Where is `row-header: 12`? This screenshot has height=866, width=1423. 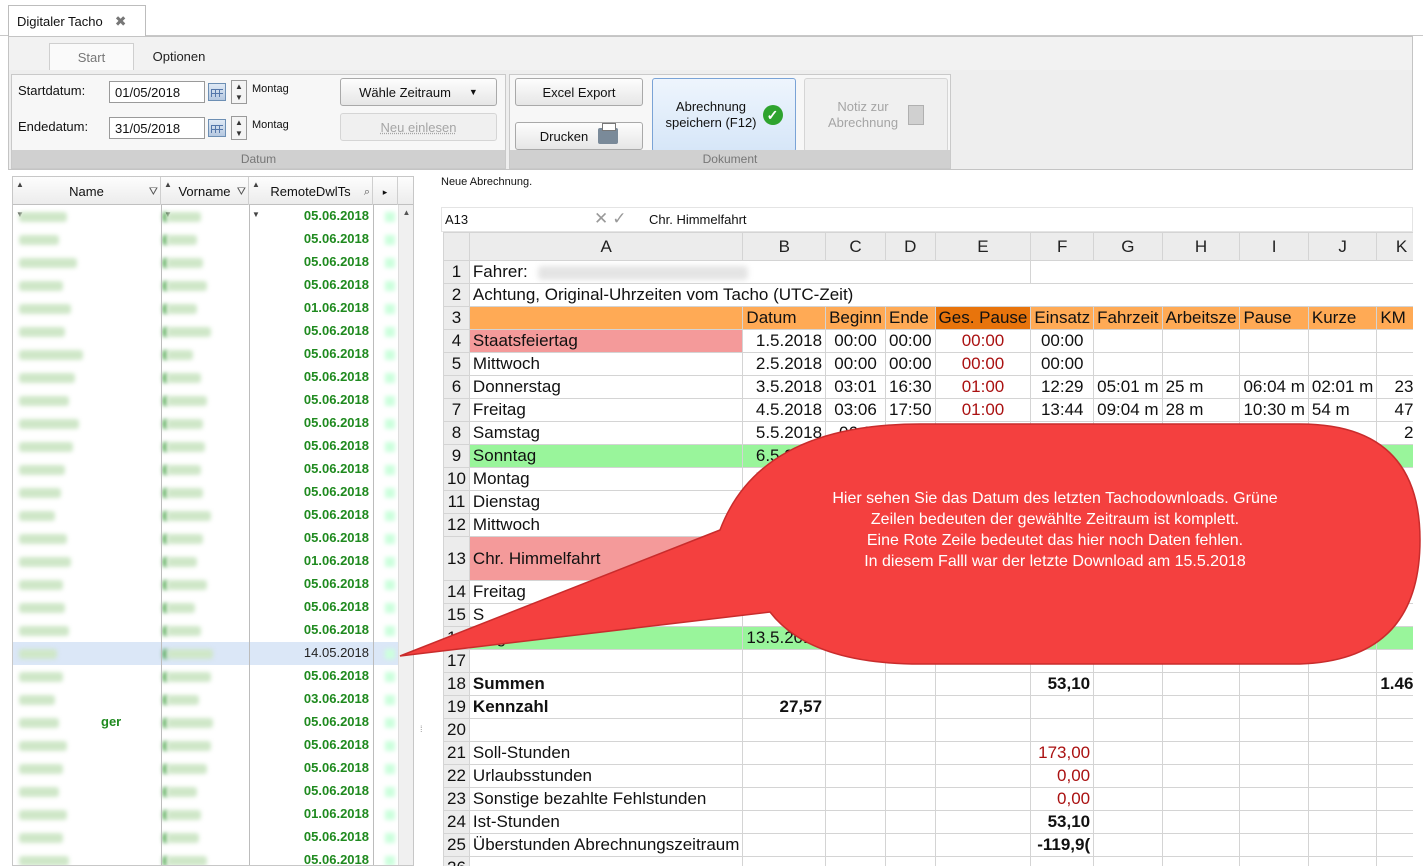 row-header: 12 is located at coordinates (456, 525).